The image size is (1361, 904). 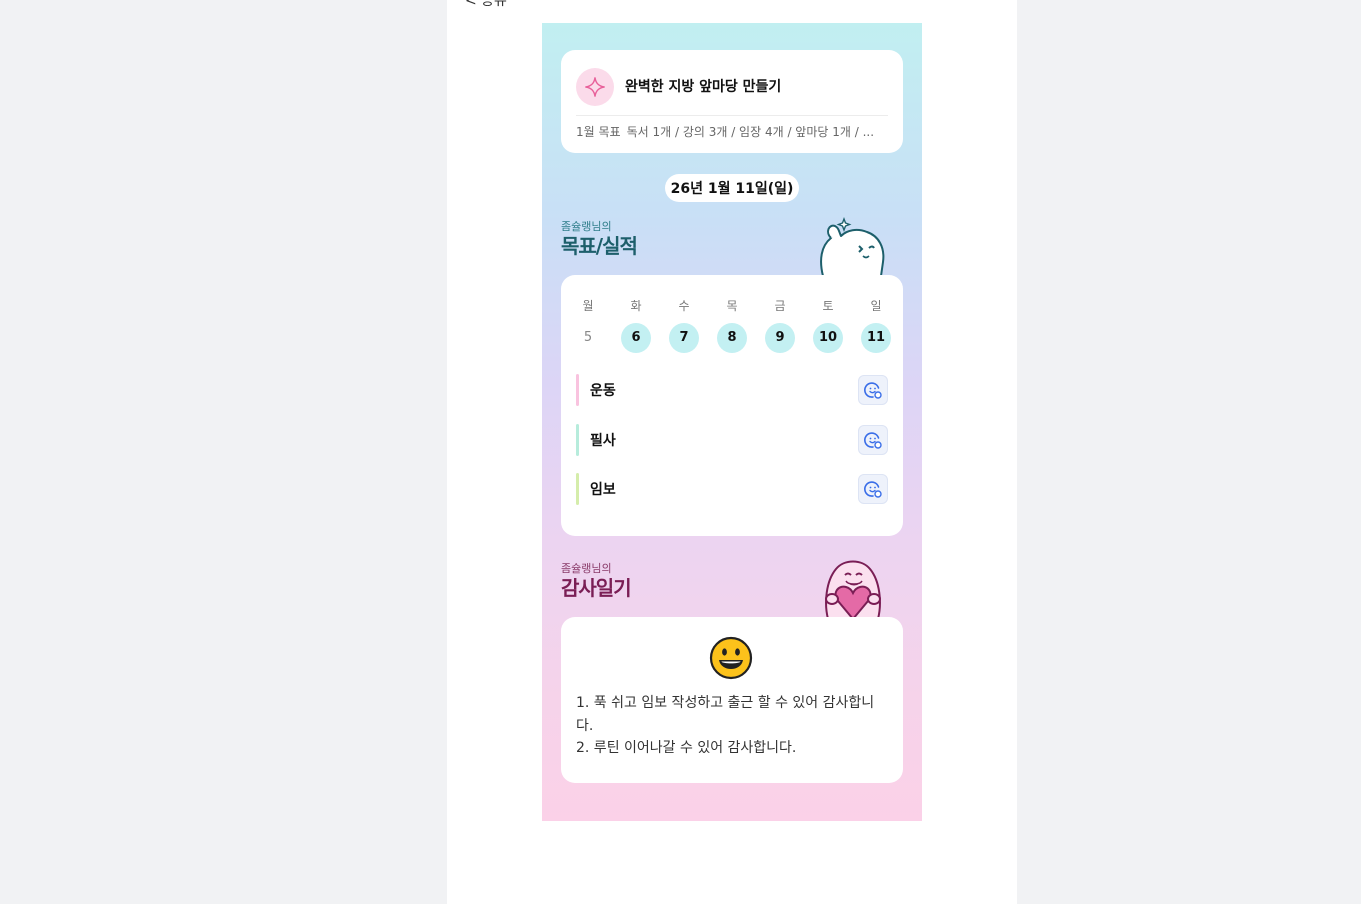 What do you see at coordinates (603, 441) in the screenshot?
I see `habit-label: 필사` at bounding box center [603, 441].